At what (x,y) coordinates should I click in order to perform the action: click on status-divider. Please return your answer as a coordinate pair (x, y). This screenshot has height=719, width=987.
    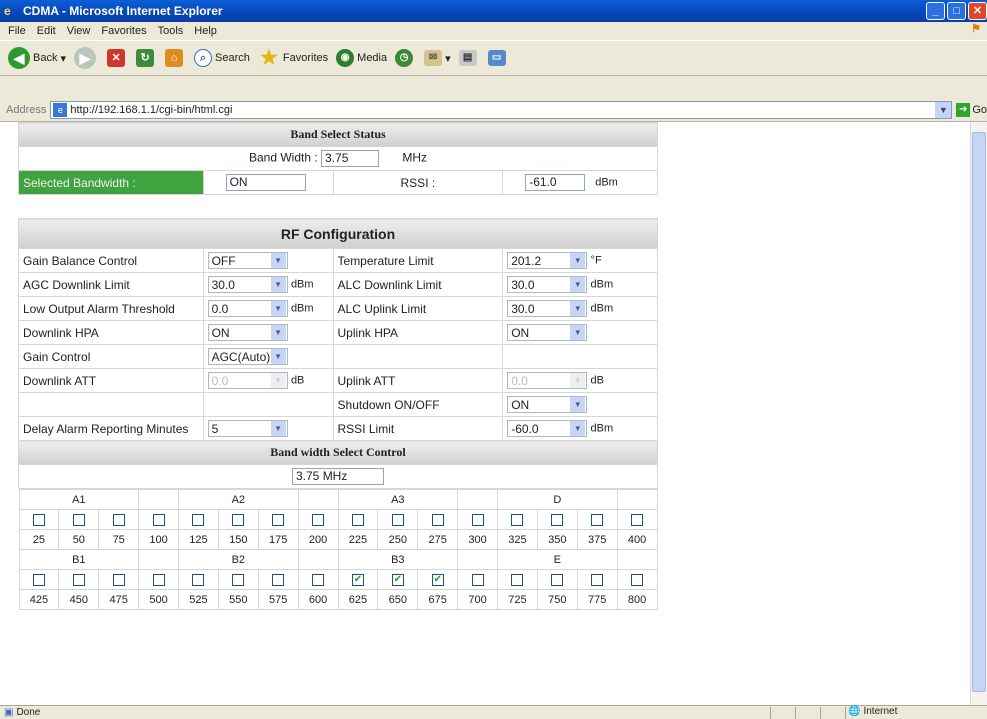
    Looking at the image, I should click on (795, 713).